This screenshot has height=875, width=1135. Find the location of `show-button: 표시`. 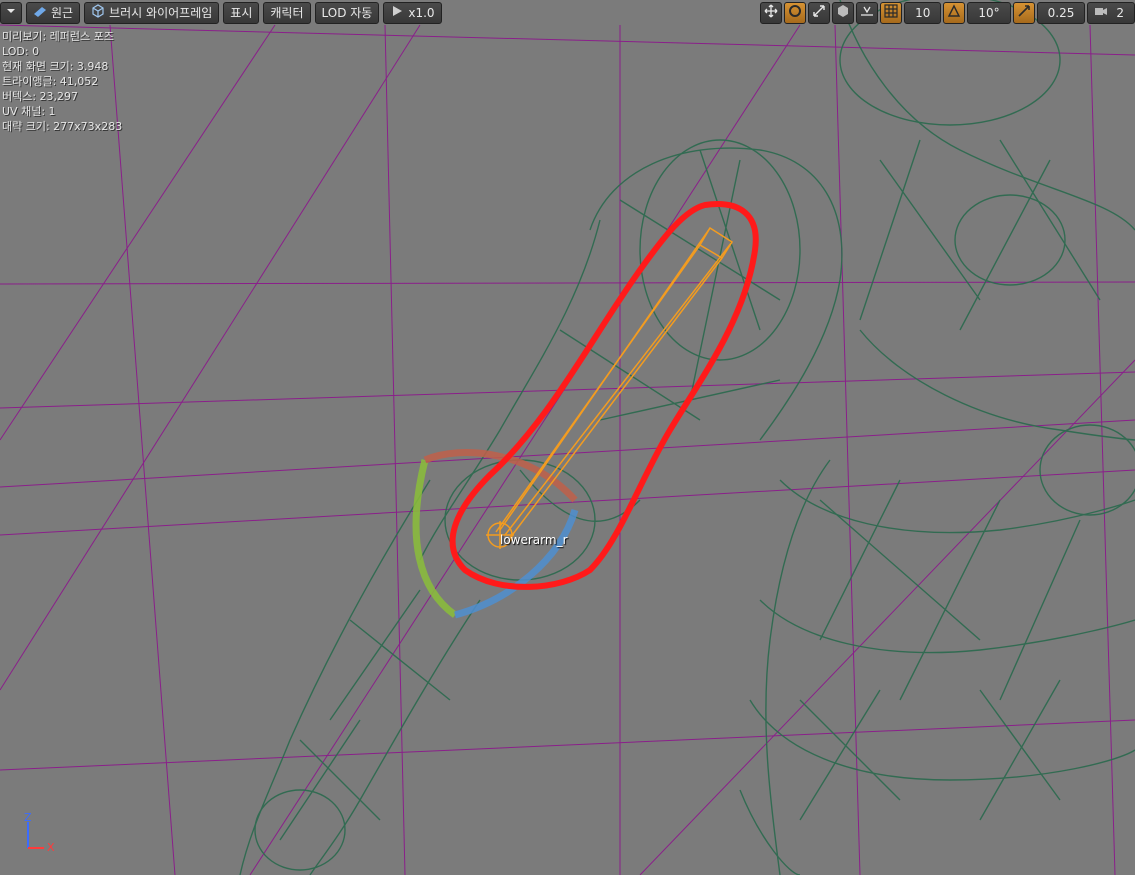

show-button: 표시 is located at coordinates (241, 12).